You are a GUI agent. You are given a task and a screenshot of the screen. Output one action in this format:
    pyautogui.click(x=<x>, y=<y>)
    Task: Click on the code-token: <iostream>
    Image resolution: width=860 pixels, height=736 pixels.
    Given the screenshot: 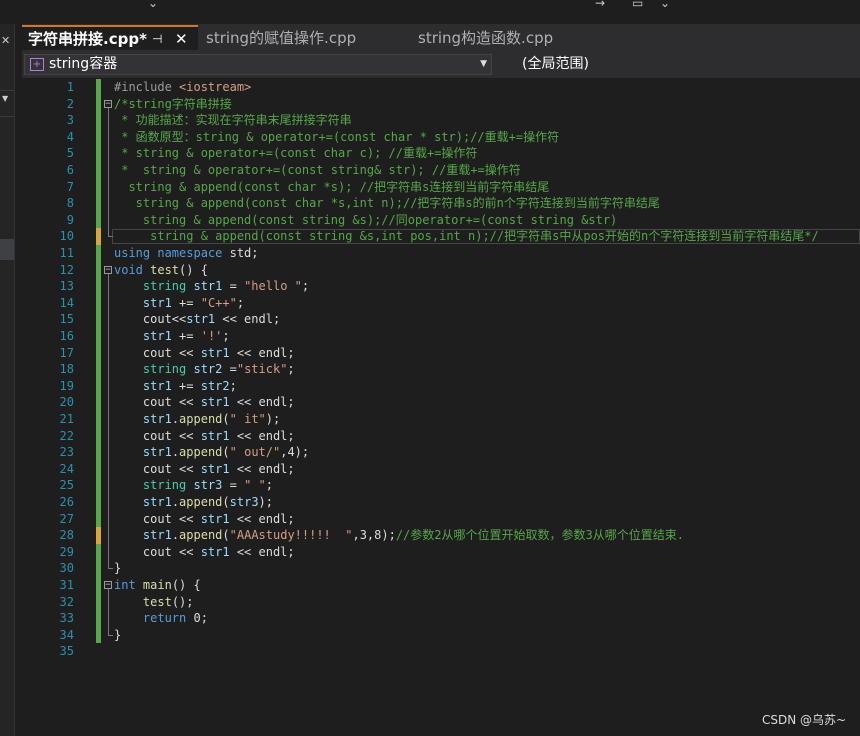 What is the action you would take?
    pyautogui.click(x=215, y=87)
    